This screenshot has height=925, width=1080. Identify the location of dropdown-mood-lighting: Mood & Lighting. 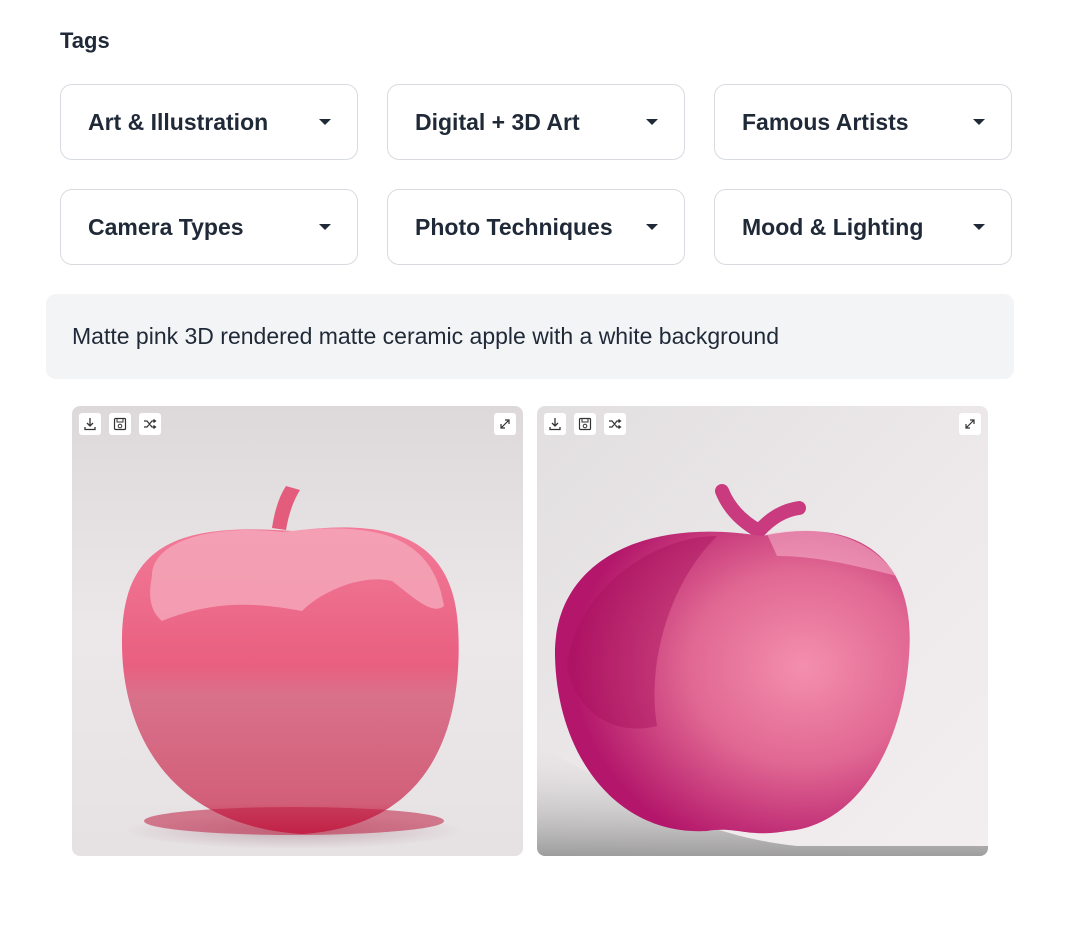
(863, 227).